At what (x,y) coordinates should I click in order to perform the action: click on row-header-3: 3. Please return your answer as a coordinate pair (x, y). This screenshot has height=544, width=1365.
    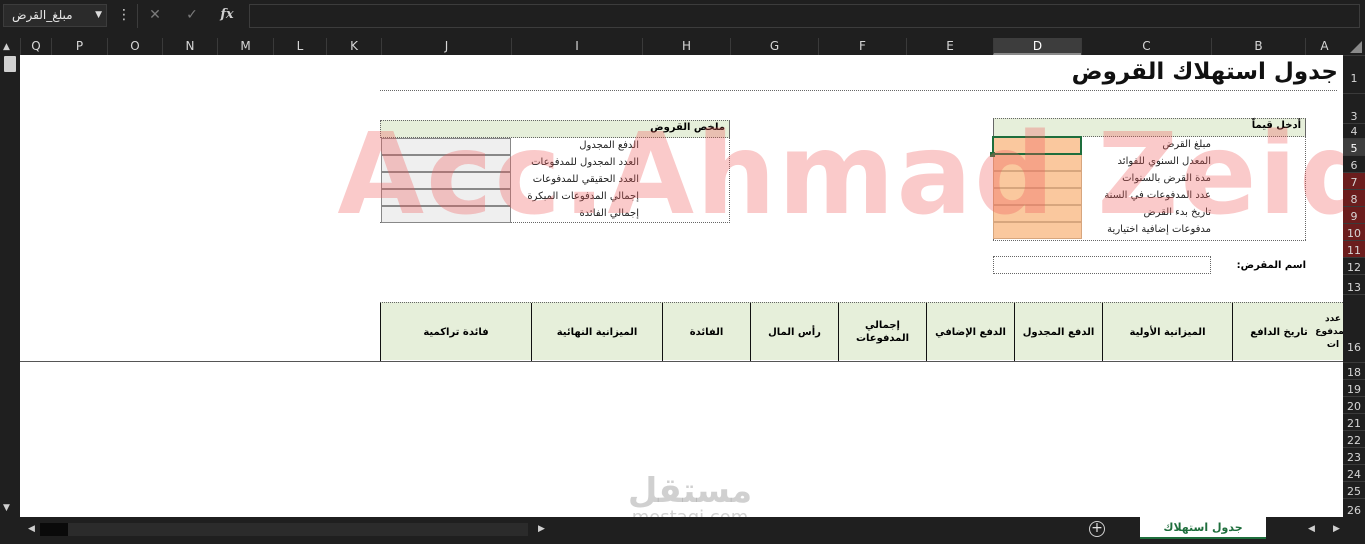
    Looking at the image, I should click on (1354, 108).